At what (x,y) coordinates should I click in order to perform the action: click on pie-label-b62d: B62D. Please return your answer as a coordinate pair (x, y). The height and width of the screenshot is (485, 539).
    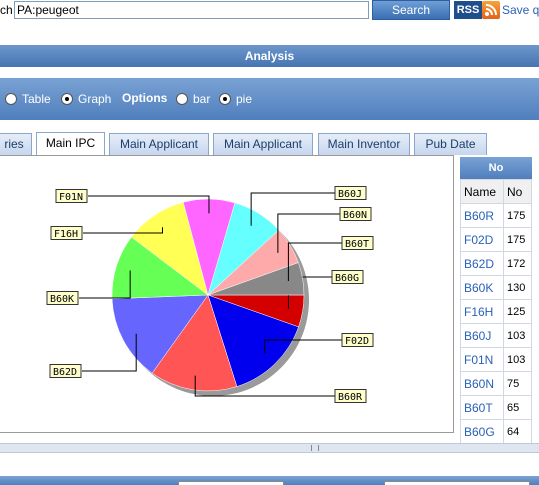
    Looking at the image, I should click on (65, 371).